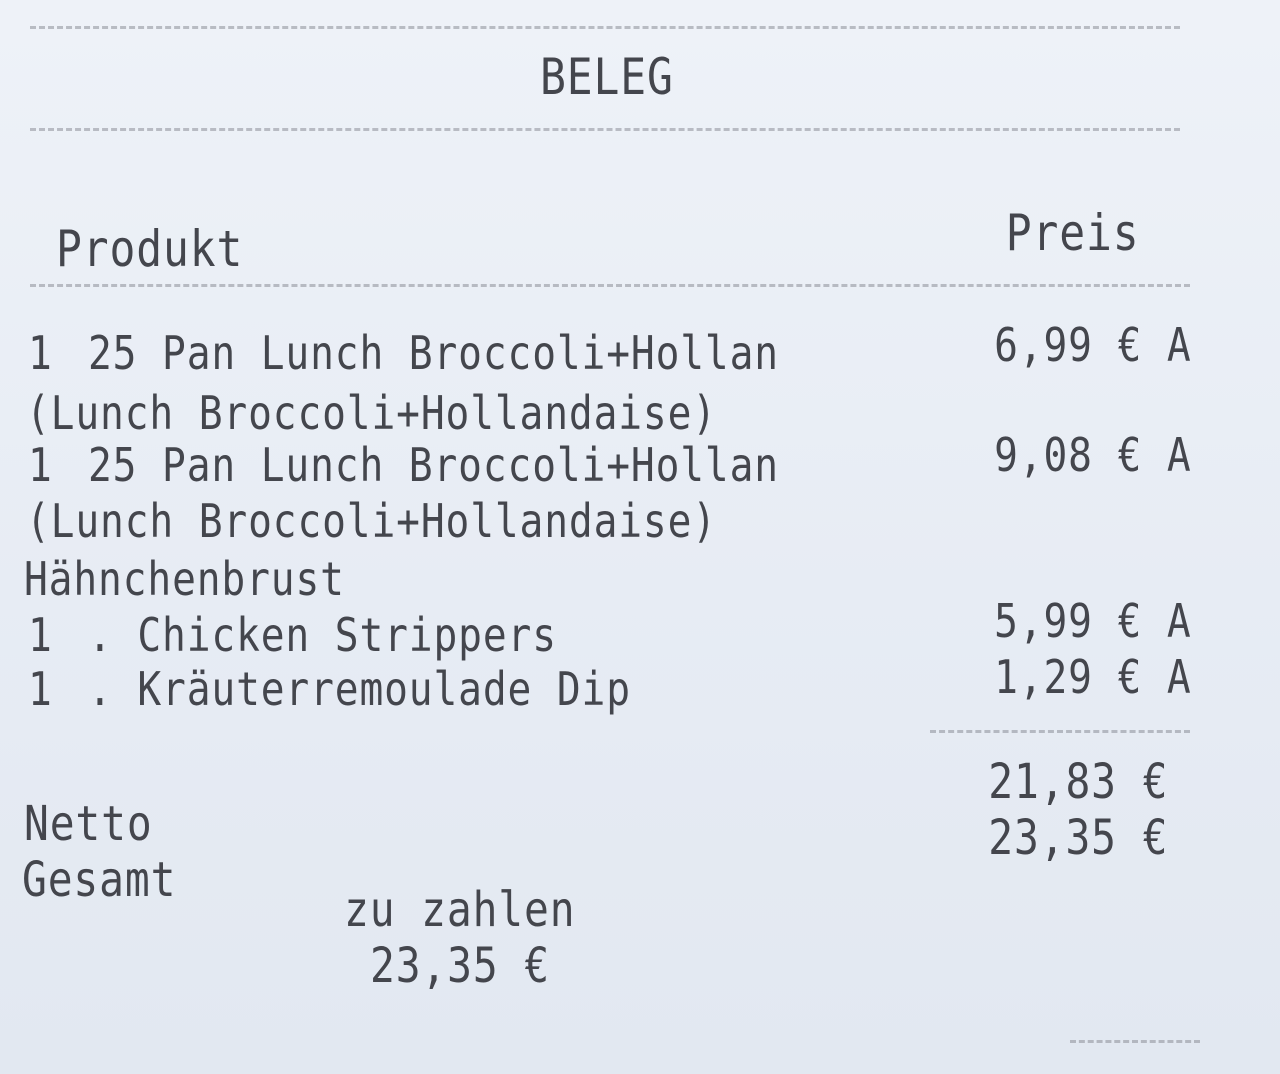 The height and width of the screenshot is (1074, 1280). I want to click on separator-totals, so click(1060, 731).